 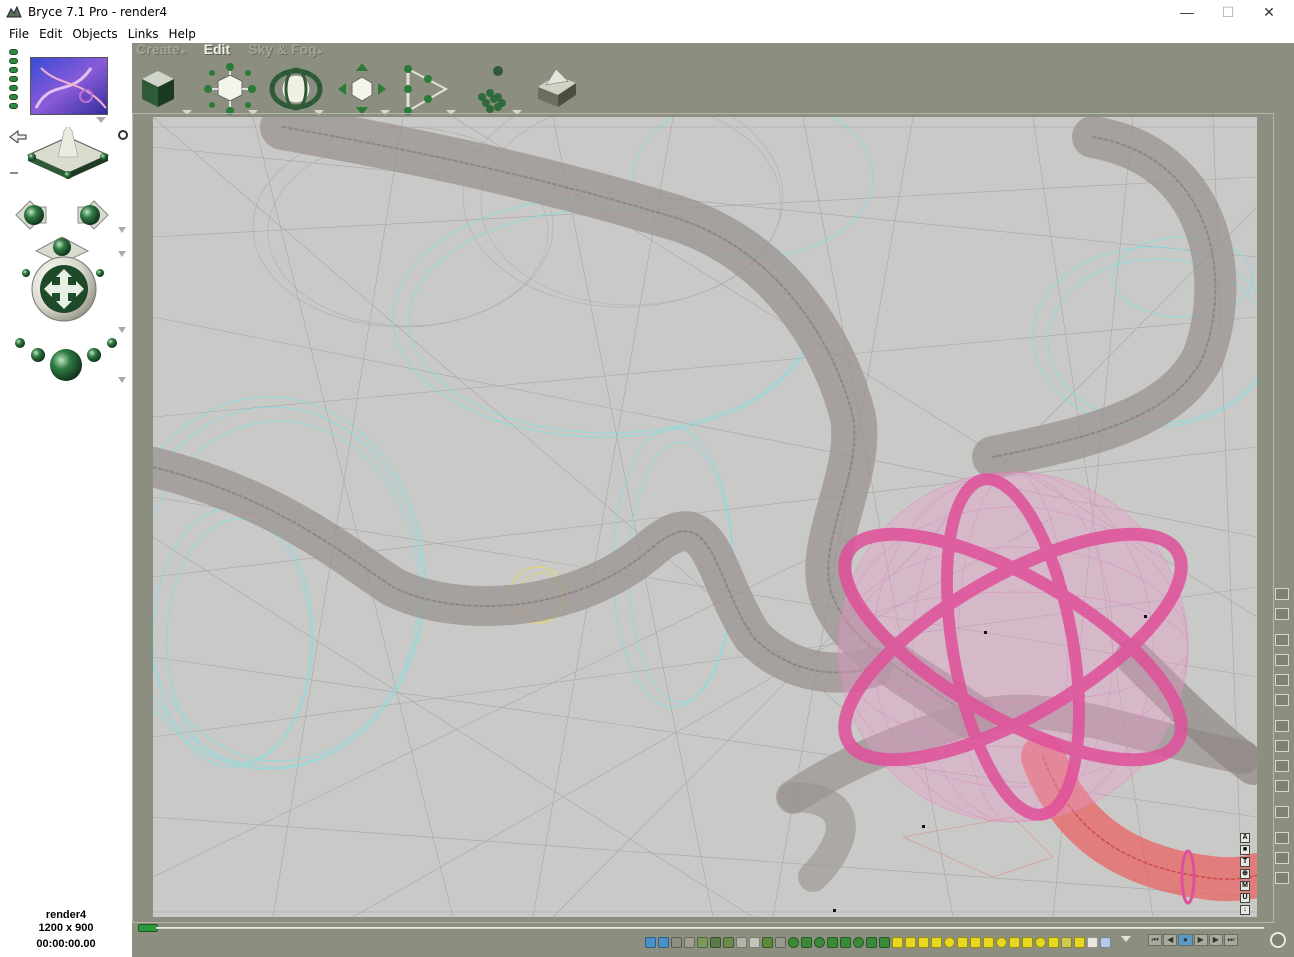 What do you see at coordinates (1215, 940) in the screenshot?
I see `next-keyframe-icon: ▶` at bounding box center [1215, 940].